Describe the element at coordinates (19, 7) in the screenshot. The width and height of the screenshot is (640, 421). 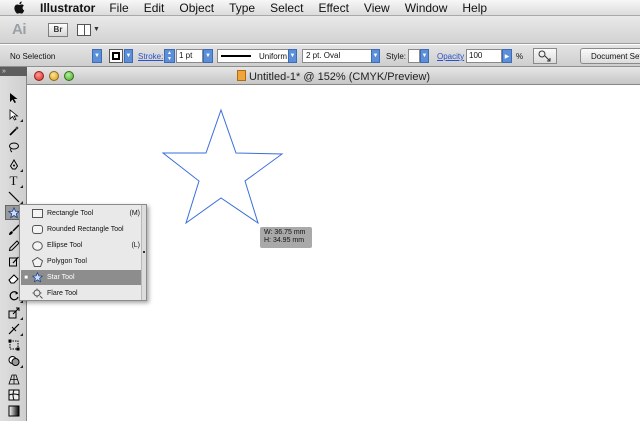
I see `apple-icon` at that location.